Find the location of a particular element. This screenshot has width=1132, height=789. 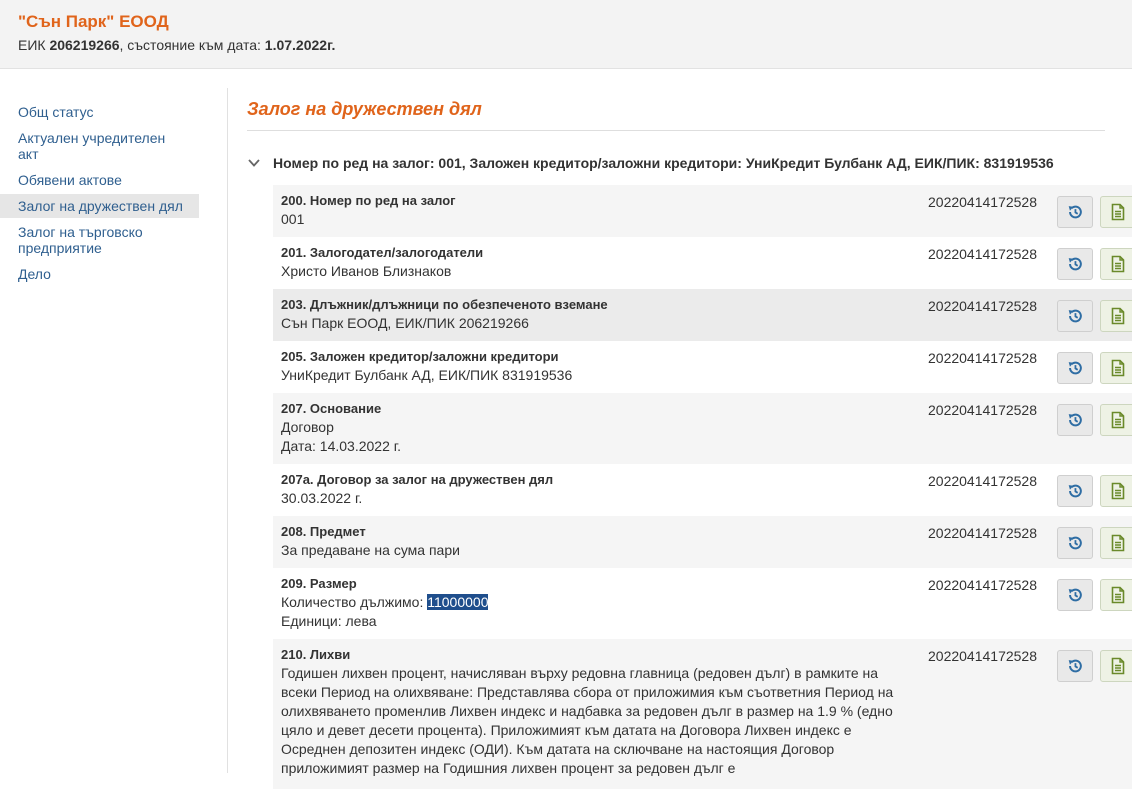

sidebar-divider is located at coordinates (227, 430).